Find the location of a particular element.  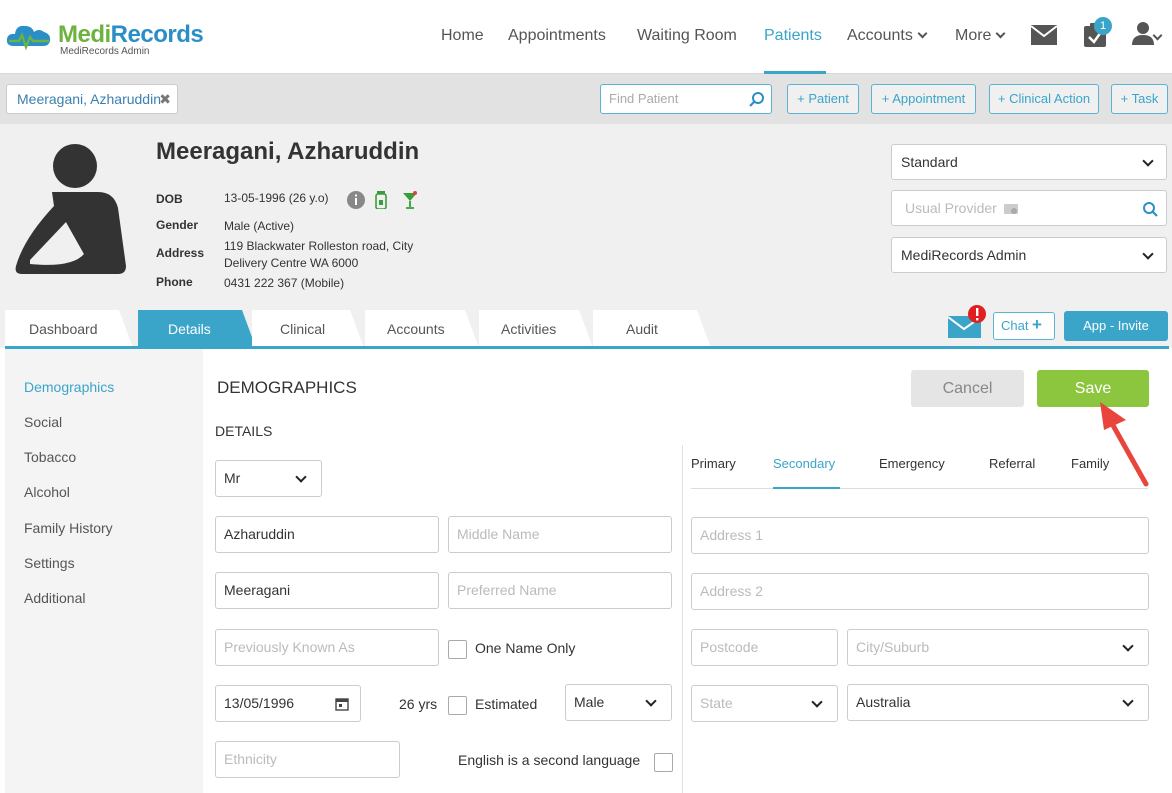

add-clinical-action-button: + Clinical Action is located at coordinates (1044, 99).